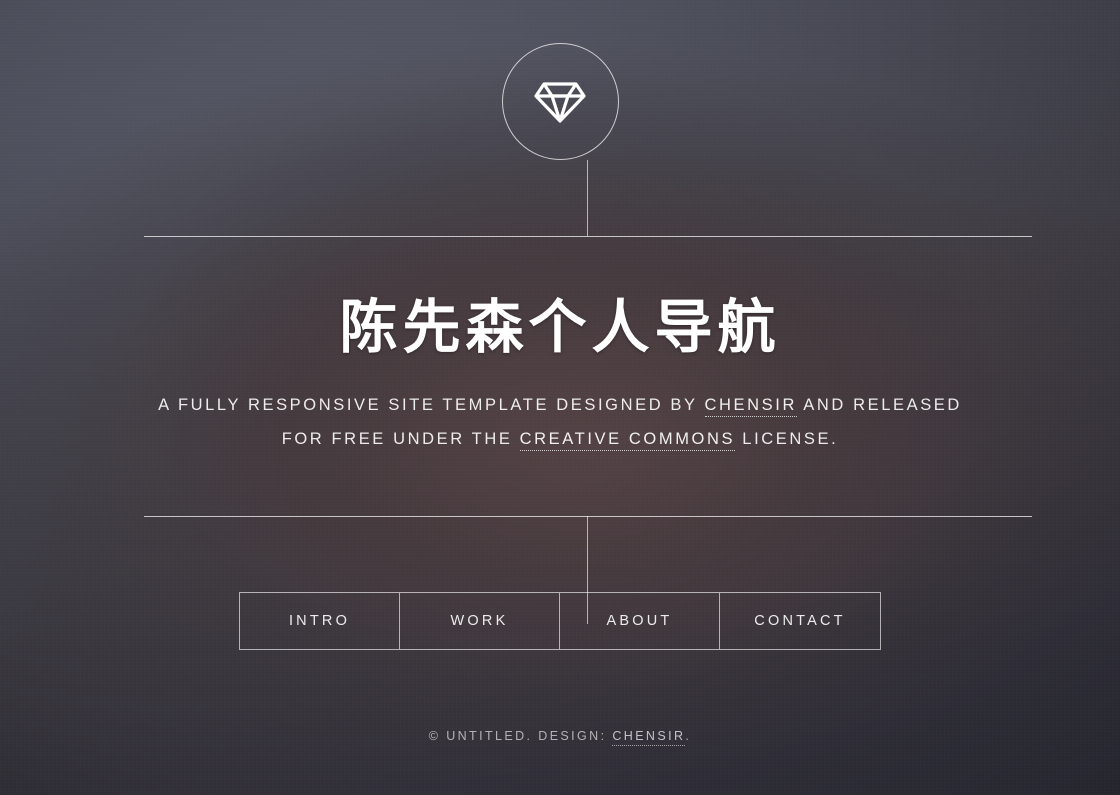 The height and width of the screenshot is (795, 1120). Describe the element at coordinates (587, 198) in the screenshot. I see `connector-line-top` at that location.